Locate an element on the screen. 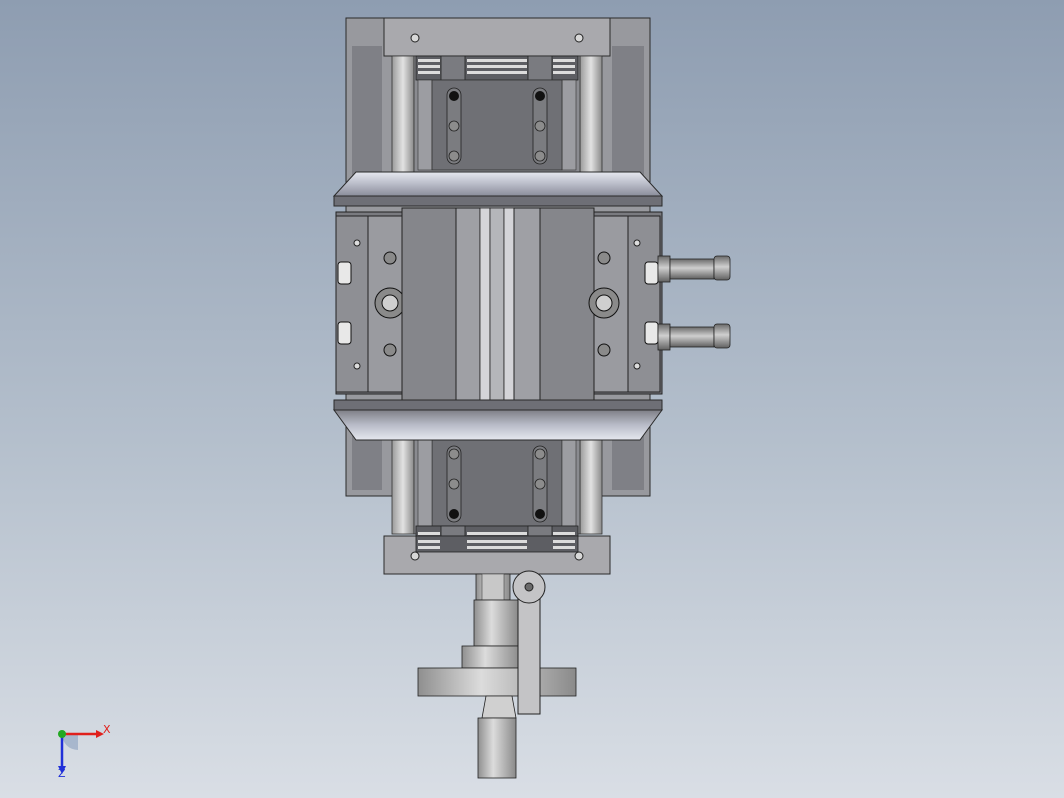 Image resolution: width=1064 pixels, height=798 pixels. top-carriage is located at coordinates (497, 113).